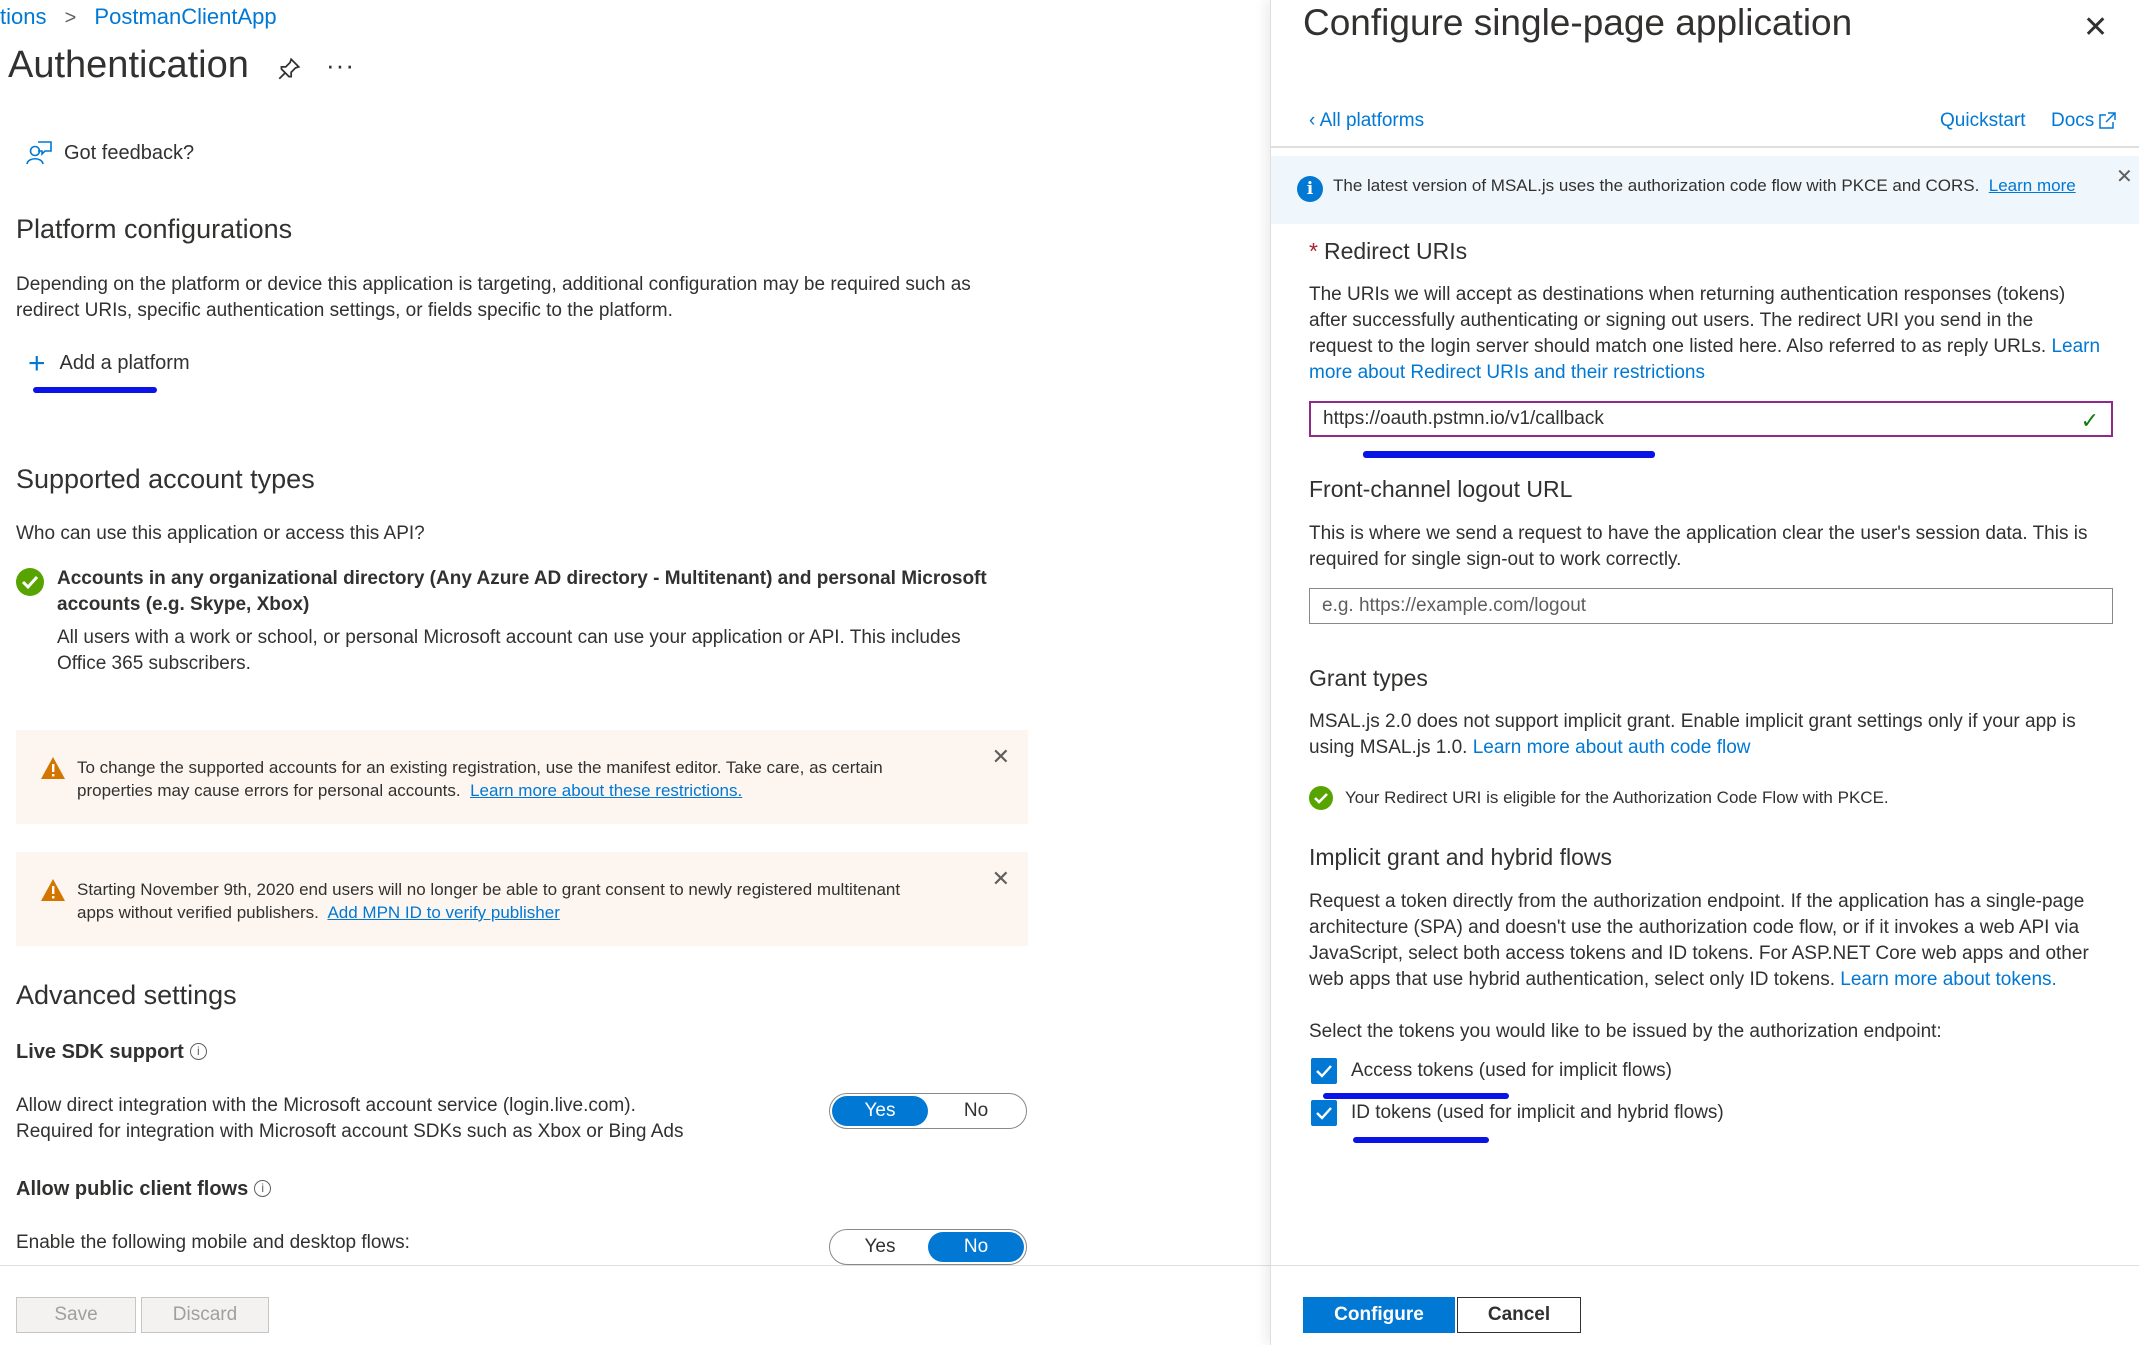  Describe the element at coordinates (154, 229) in the screenshot. I see `platform-configurations-heading: Platform configurations` at that location.